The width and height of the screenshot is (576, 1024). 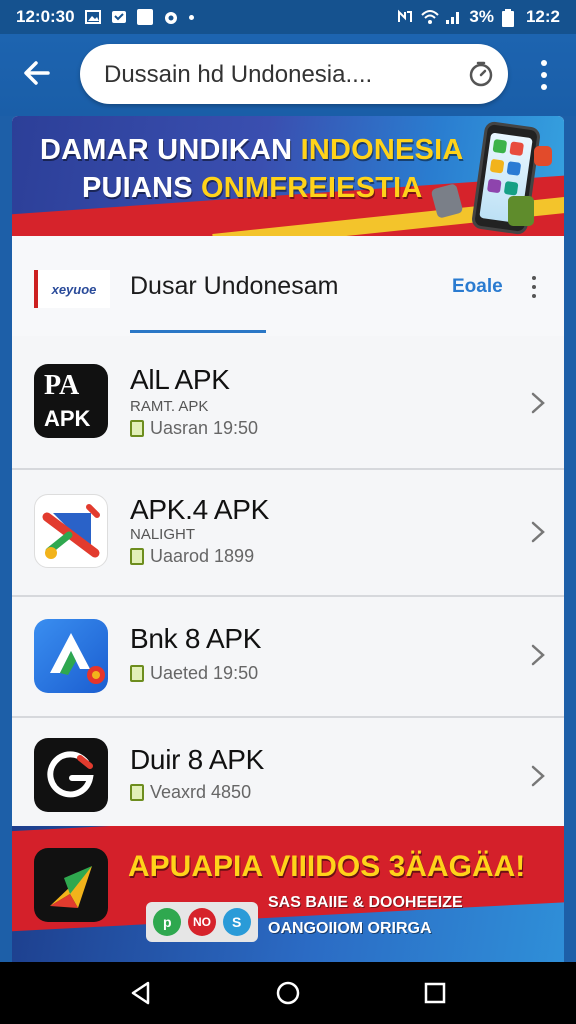 I want to click on nfc-icon, so click(x=405, y=17).